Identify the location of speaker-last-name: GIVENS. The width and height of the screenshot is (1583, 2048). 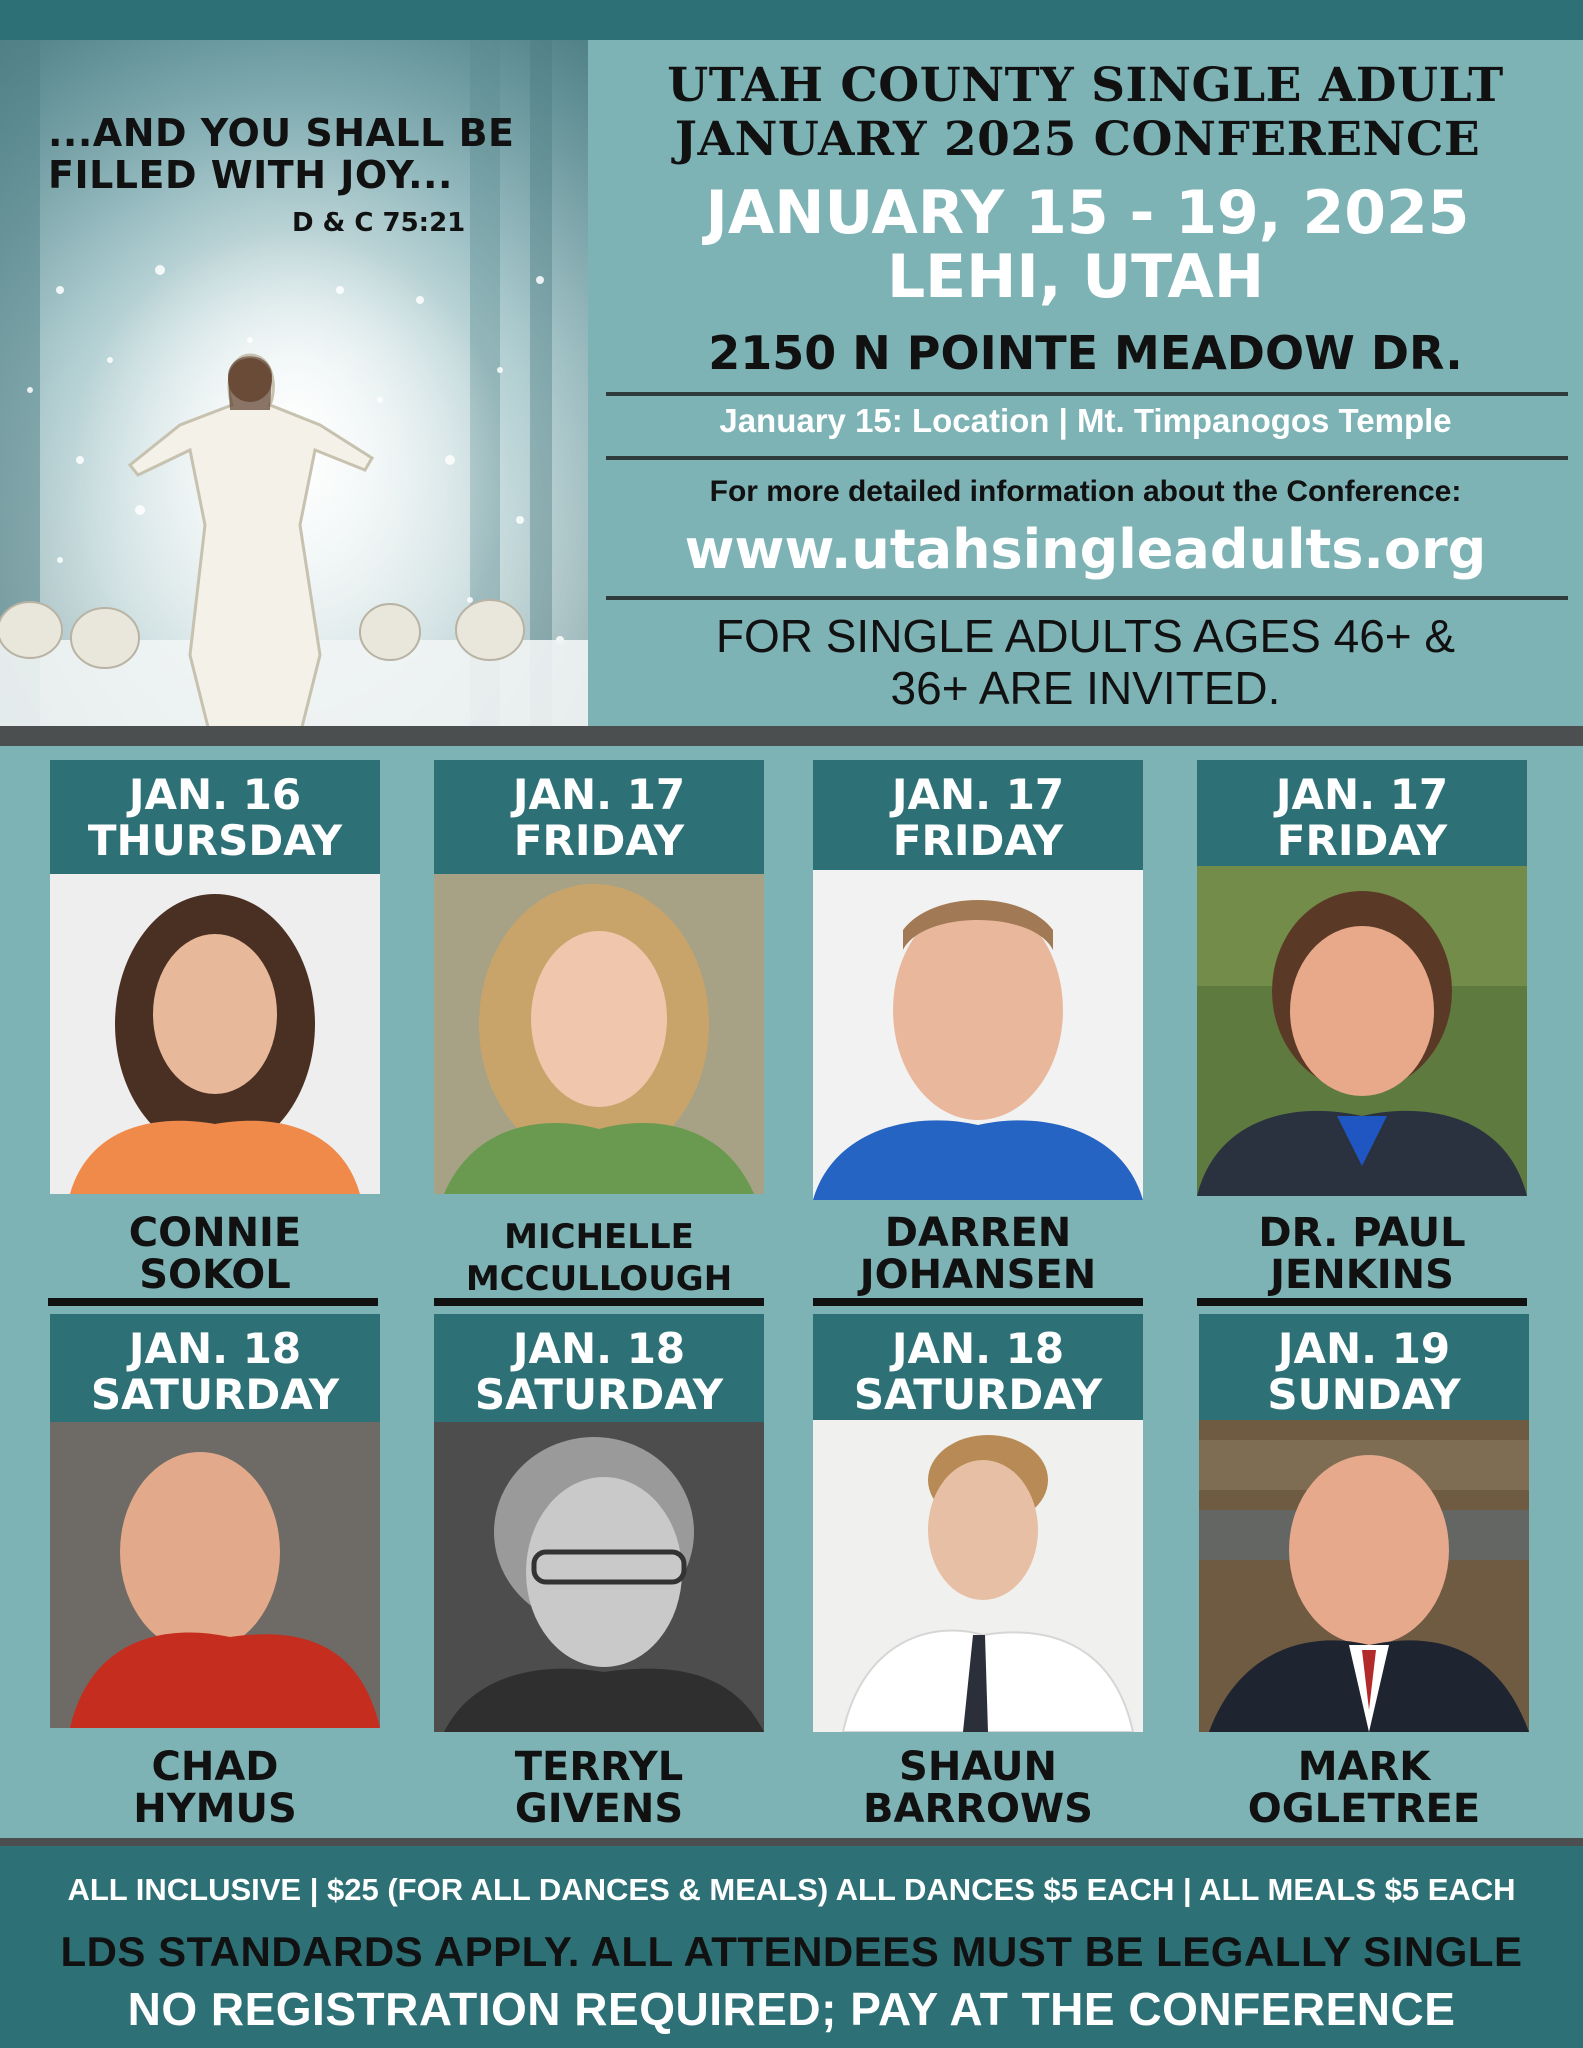
(599, 1809).